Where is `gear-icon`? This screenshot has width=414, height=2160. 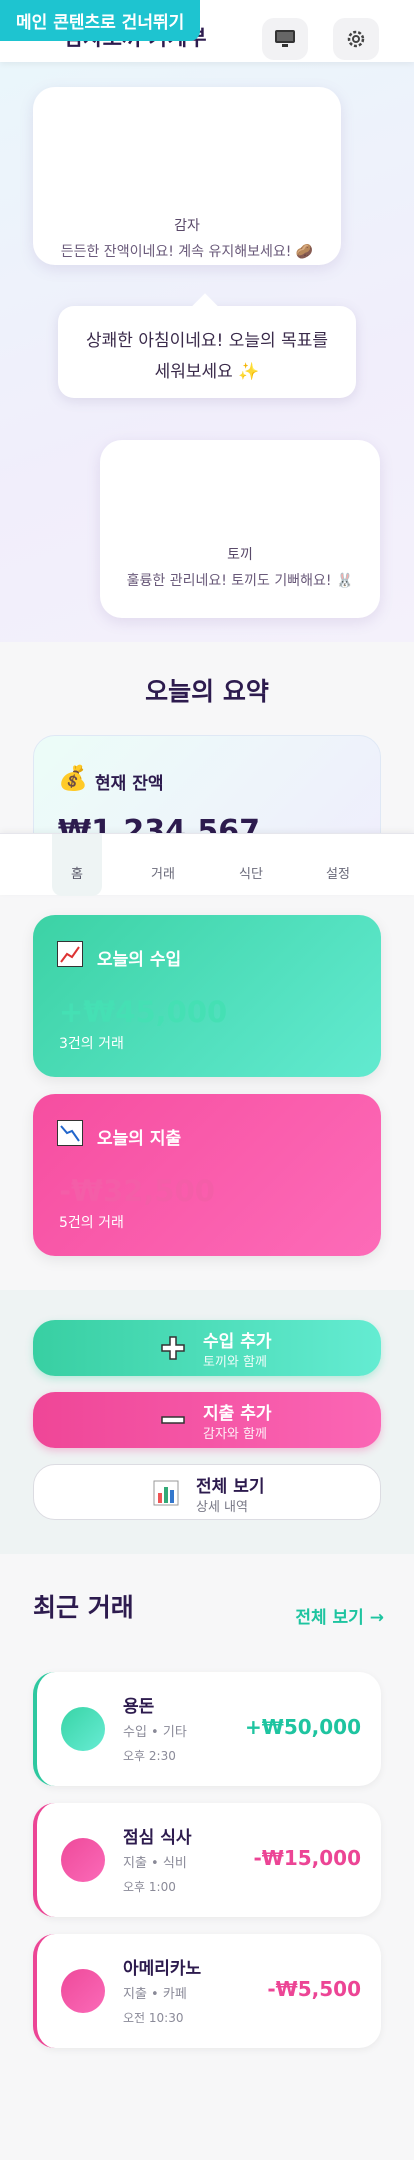 gear-icon is located at coordinates (356, 39).